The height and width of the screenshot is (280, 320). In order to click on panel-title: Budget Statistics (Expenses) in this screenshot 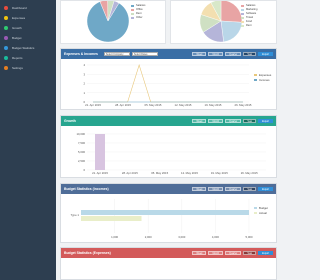, I will do `click(87, 253)`.